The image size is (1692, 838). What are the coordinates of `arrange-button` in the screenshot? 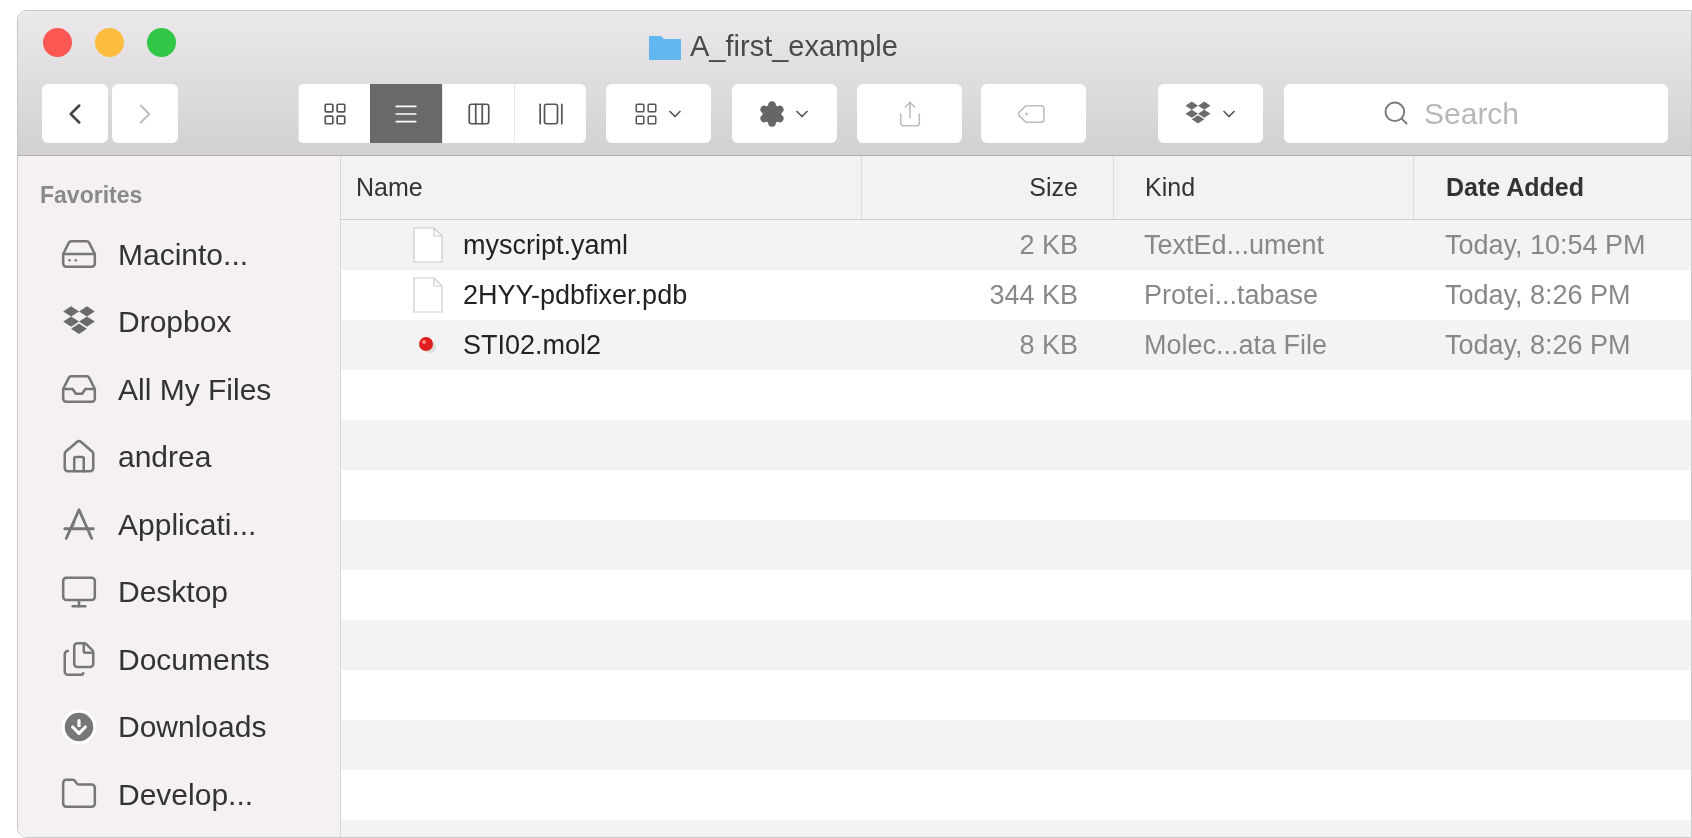 It's located at (658, 113).